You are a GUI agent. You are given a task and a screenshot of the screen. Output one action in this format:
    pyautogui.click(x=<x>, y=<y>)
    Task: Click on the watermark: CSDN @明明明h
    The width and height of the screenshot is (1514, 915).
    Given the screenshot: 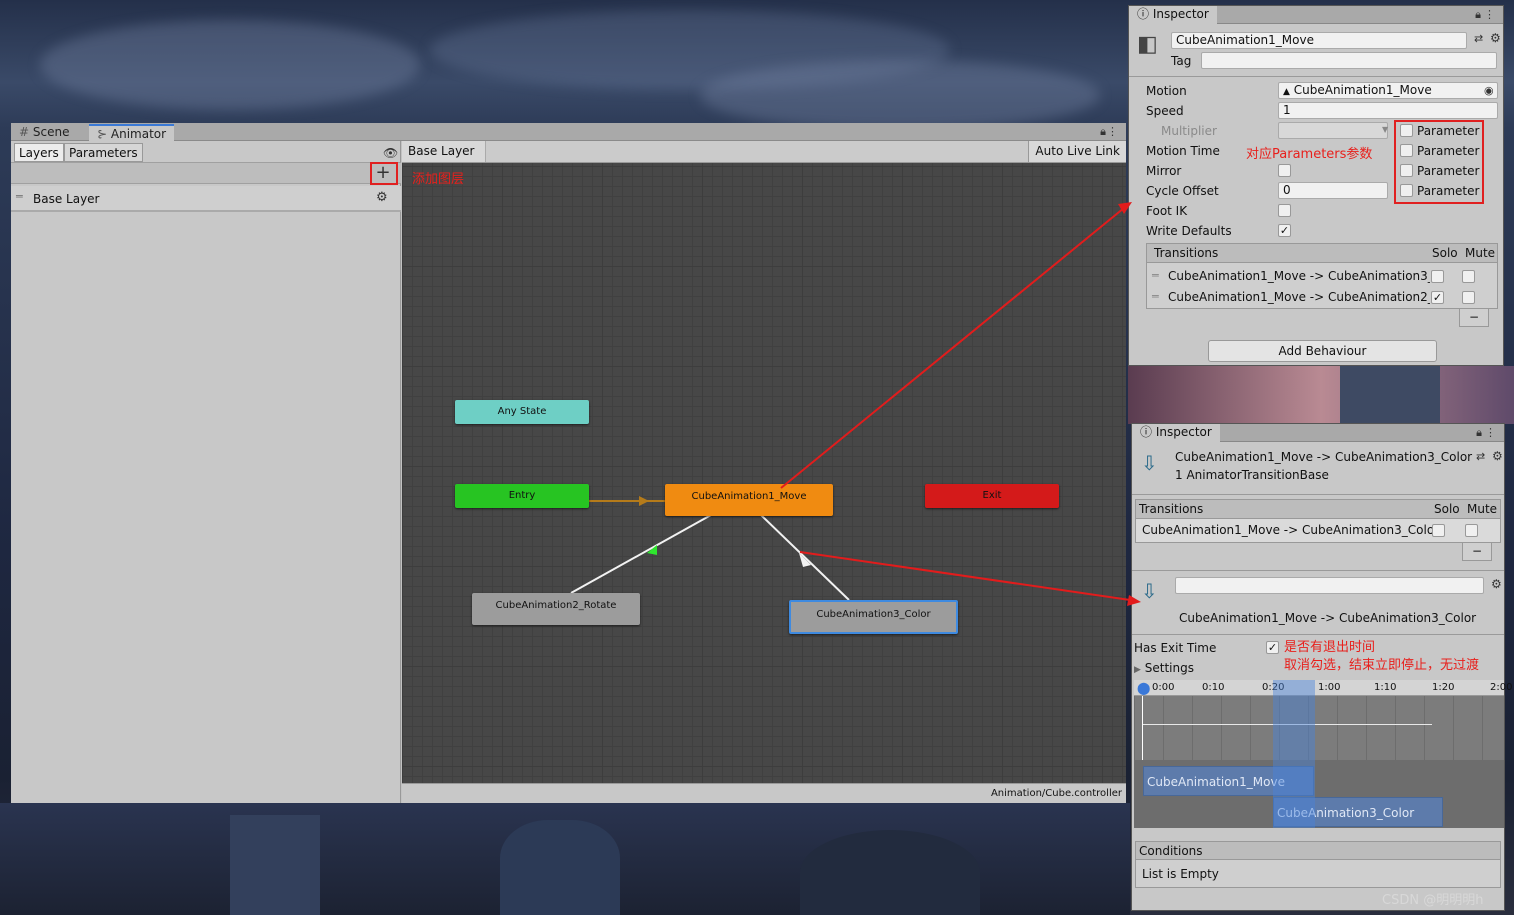 What is the action you would take?
    pyautogui.click(x=1433, y=900)
    